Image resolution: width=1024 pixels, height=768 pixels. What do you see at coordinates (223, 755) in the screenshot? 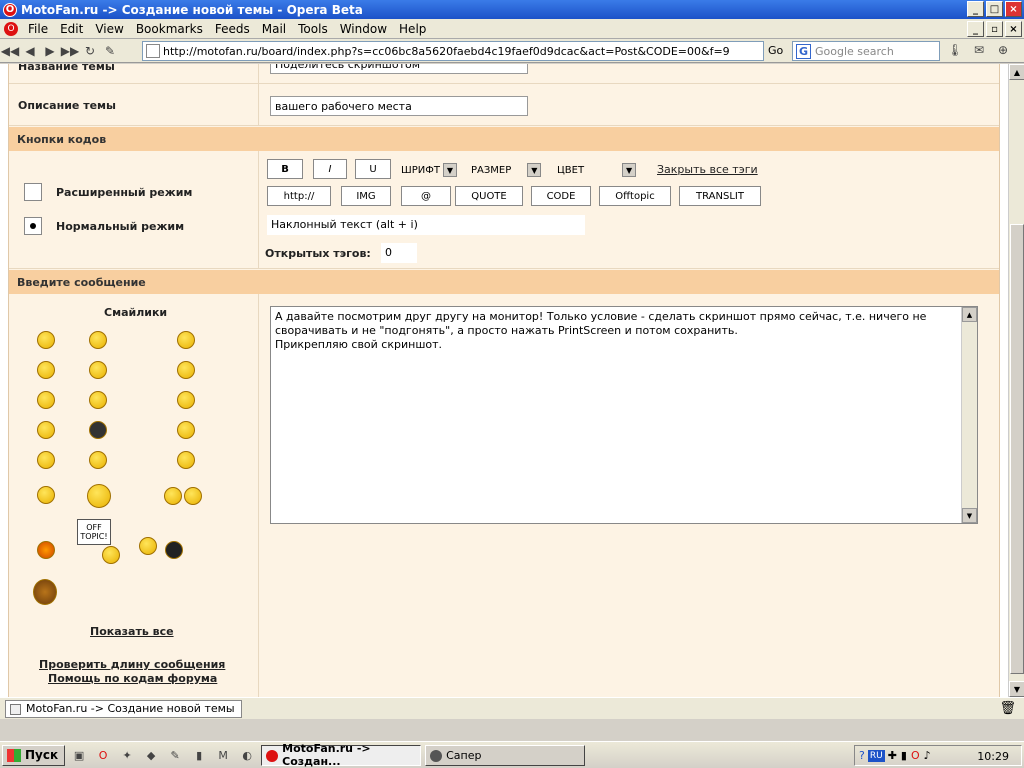
I see `quicklaunch-icon: M` at bounding box center [223, 755].